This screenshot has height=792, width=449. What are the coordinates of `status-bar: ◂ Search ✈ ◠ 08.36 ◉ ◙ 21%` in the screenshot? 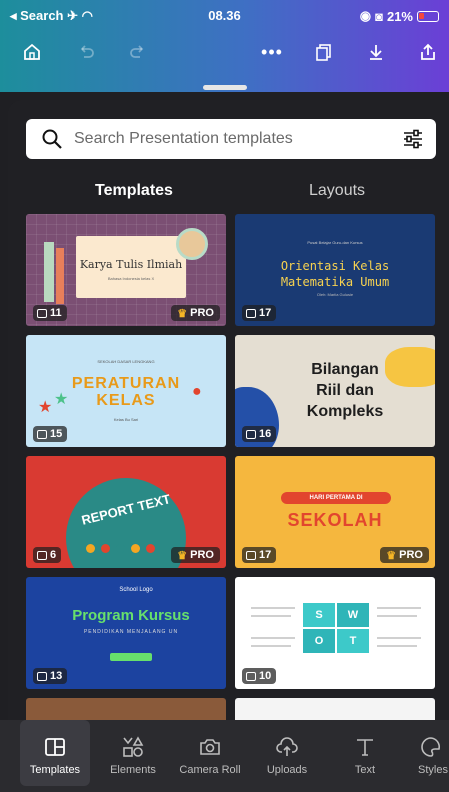 It's located at (224, 17).